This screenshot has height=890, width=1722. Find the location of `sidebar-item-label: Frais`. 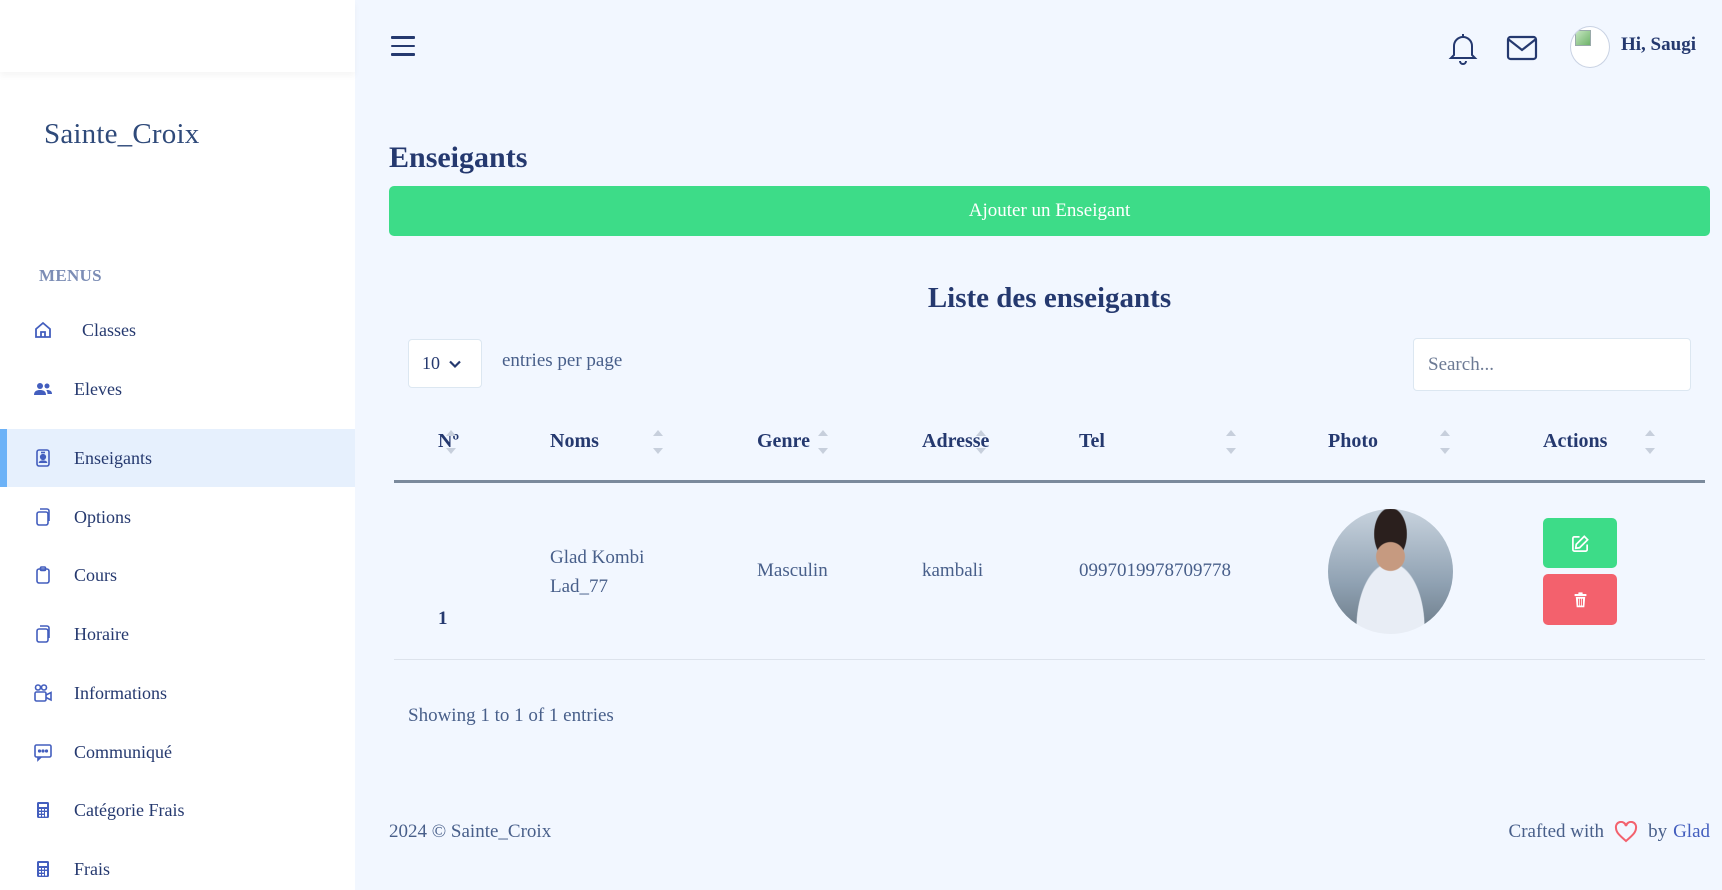

sidebar-item-label: Frais is located at coordinates (92, 868).